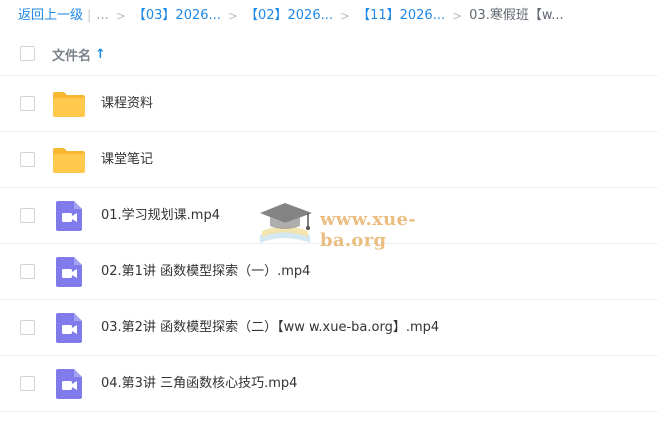  What do you see at coordinates (329, 104) in the screenshot?
I see `list-item: 课程资料` at bounding box center [329, 104].